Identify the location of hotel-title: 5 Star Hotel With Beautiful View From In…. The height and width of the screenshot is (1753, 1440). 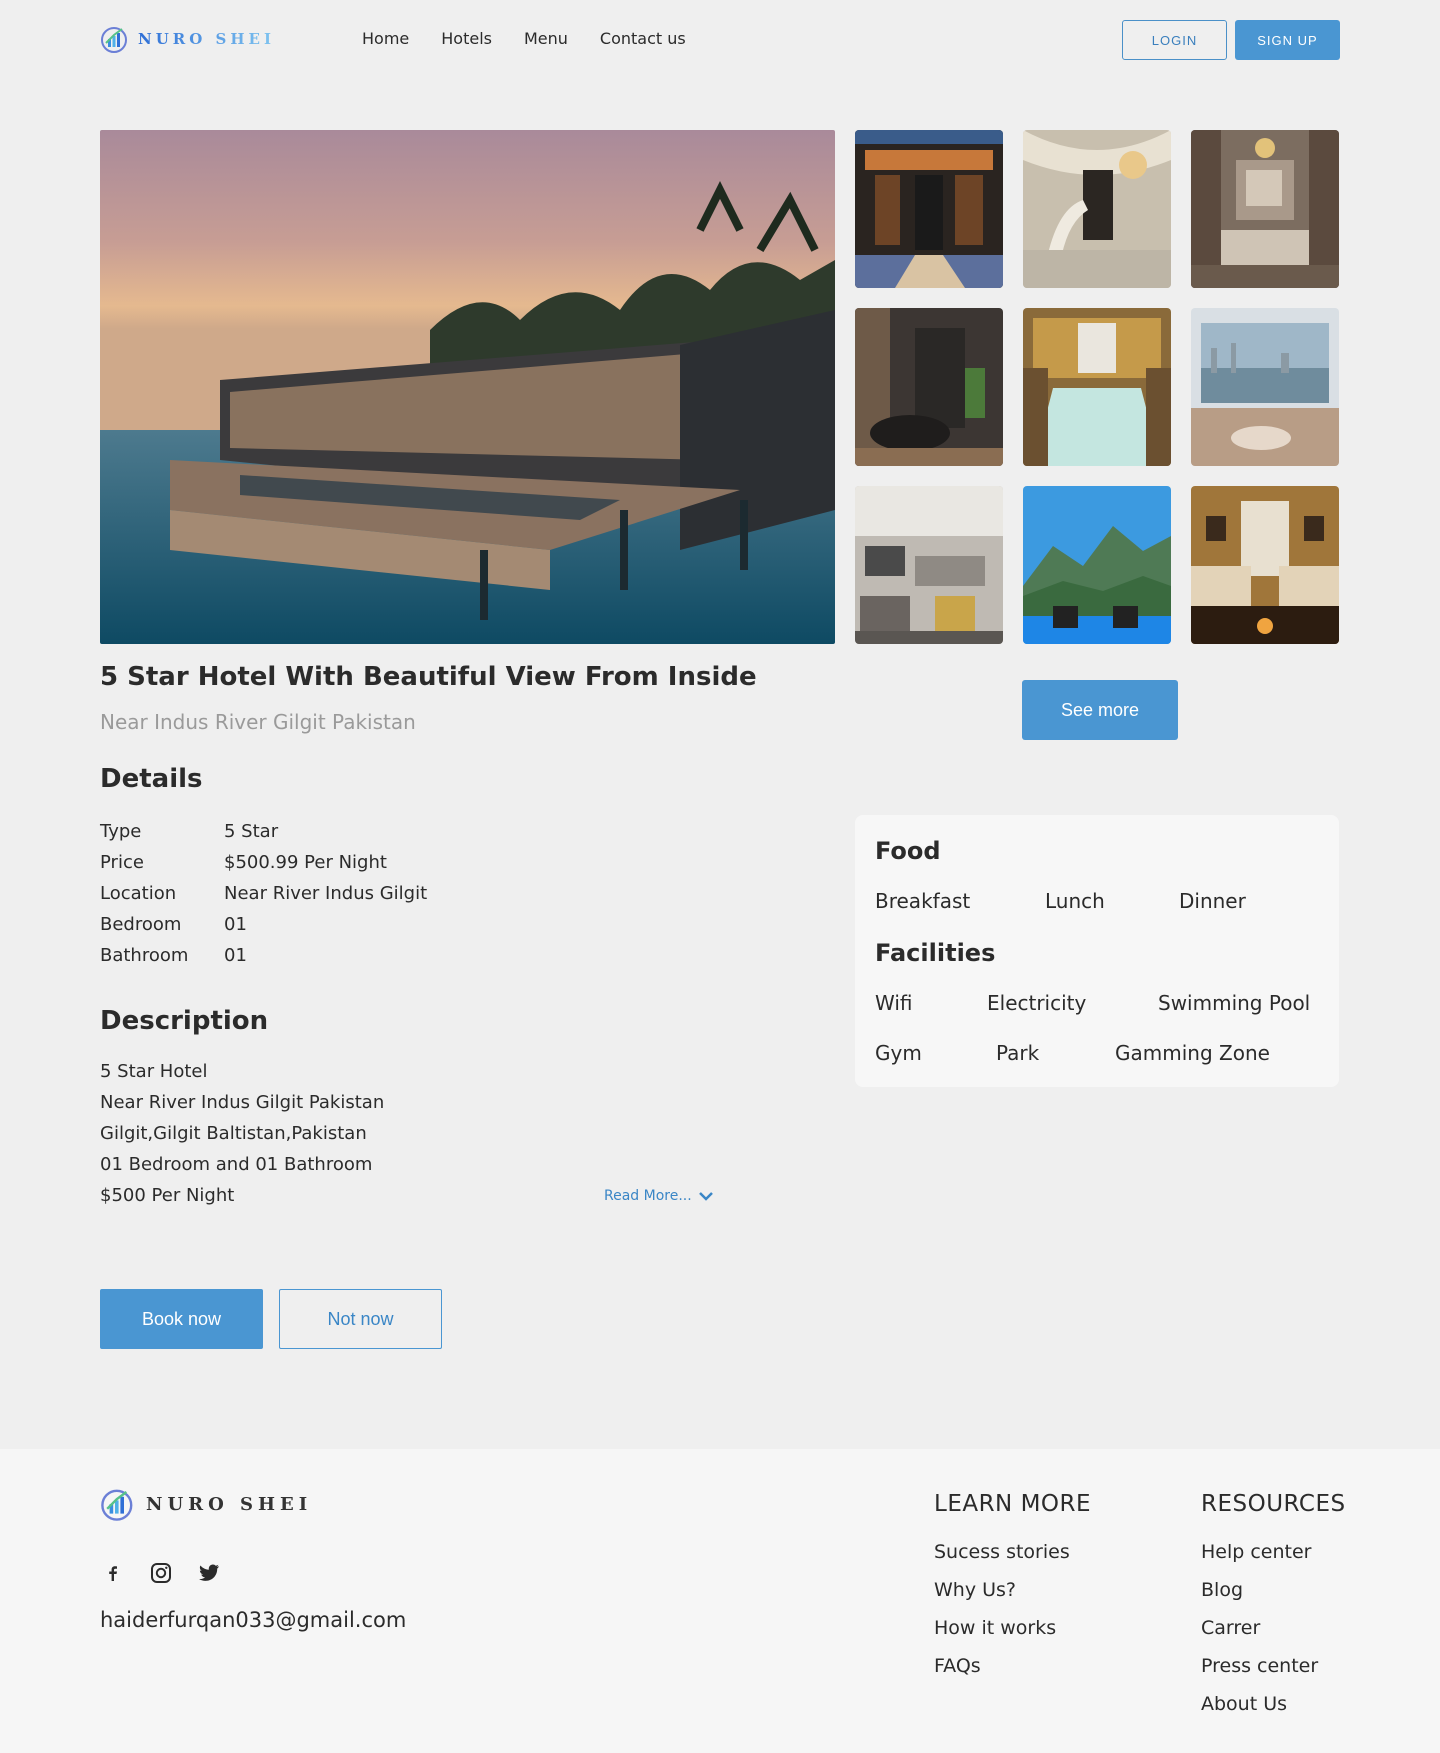
(428, 677).